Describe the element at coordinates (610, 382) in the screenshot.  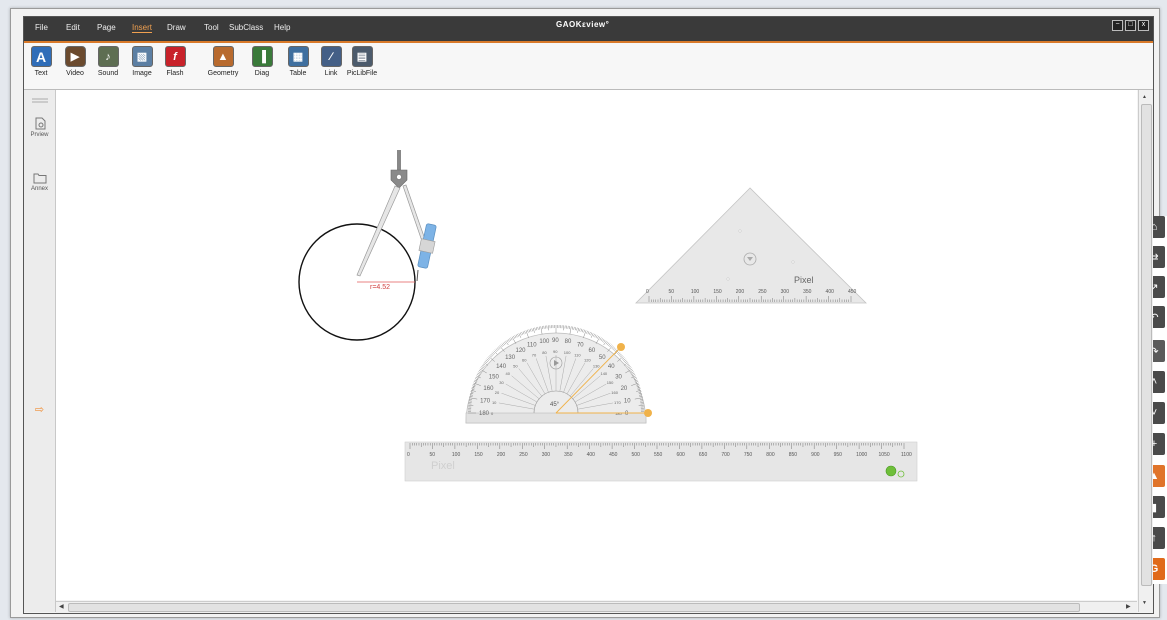
I see `protractor-inner-label: 150` at that location.